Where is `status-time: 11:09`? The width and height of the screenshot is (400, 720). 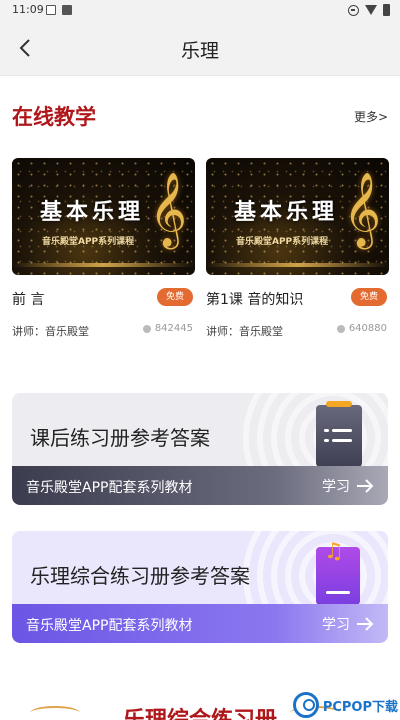
status-time: 11:09 is located at coordinates (28, 9).